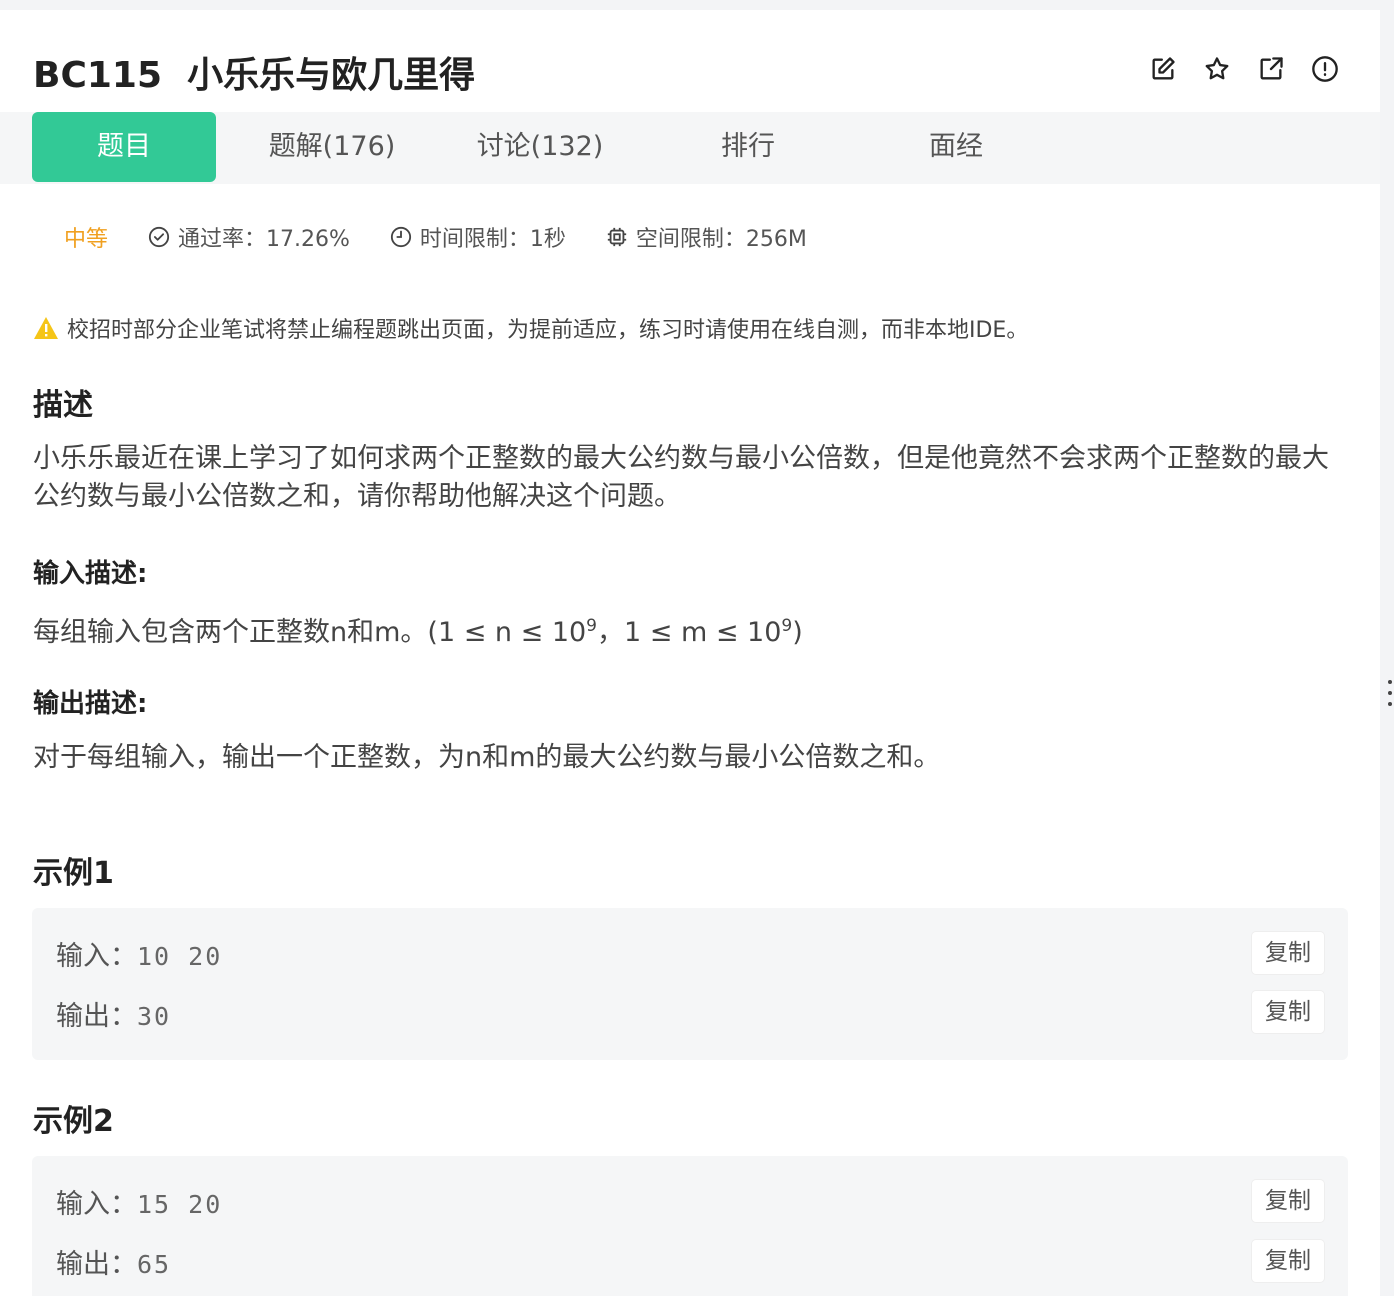 The image size is (1394, 1296). Describe the element at coordinates (264, 239) in the screenshot. I see `pass-rate-text: 通过率：17.26%` at that location.